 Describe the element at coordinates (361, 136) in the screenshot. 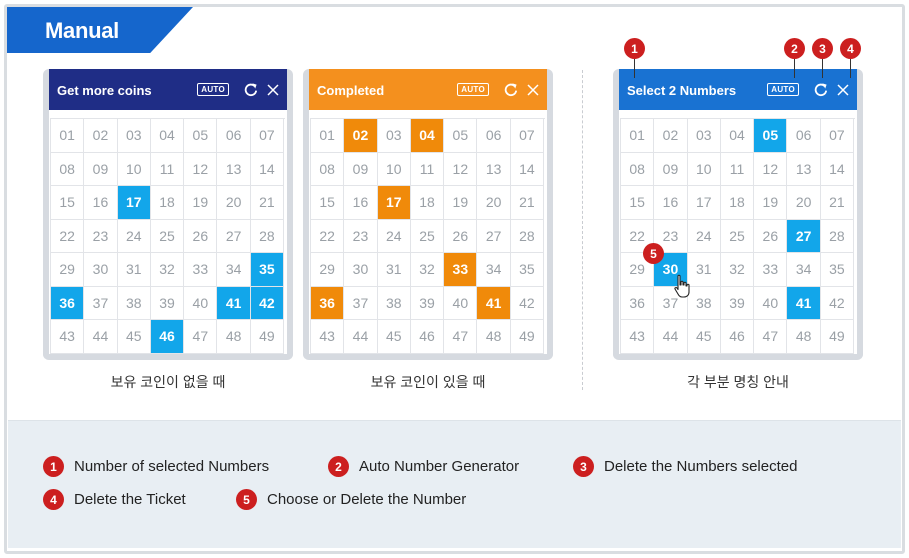

I see `number-cell: 02` at that location.